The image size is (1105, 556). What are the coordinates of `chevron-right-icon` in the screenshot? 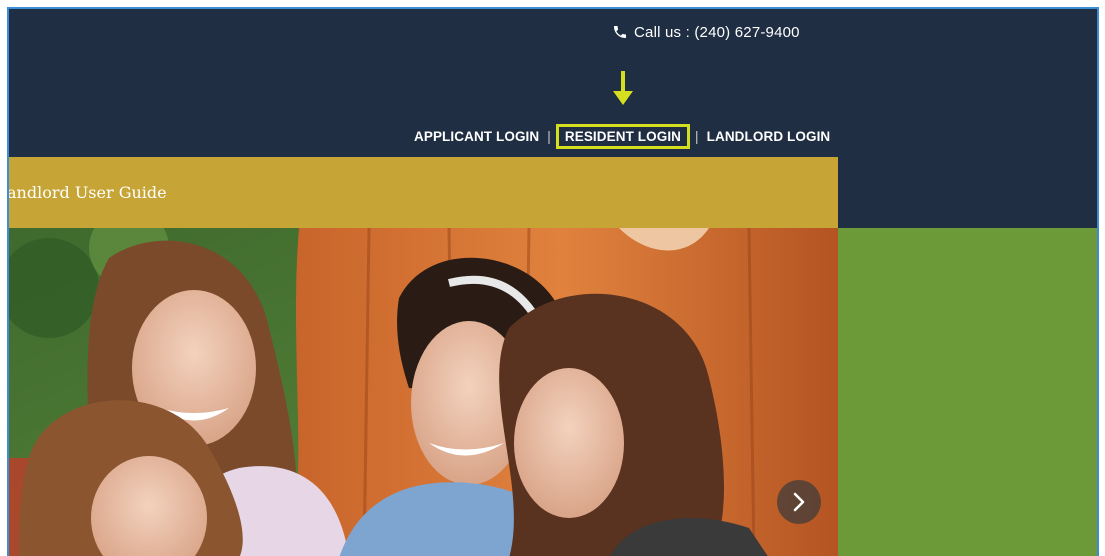 It's located at (799, 502).